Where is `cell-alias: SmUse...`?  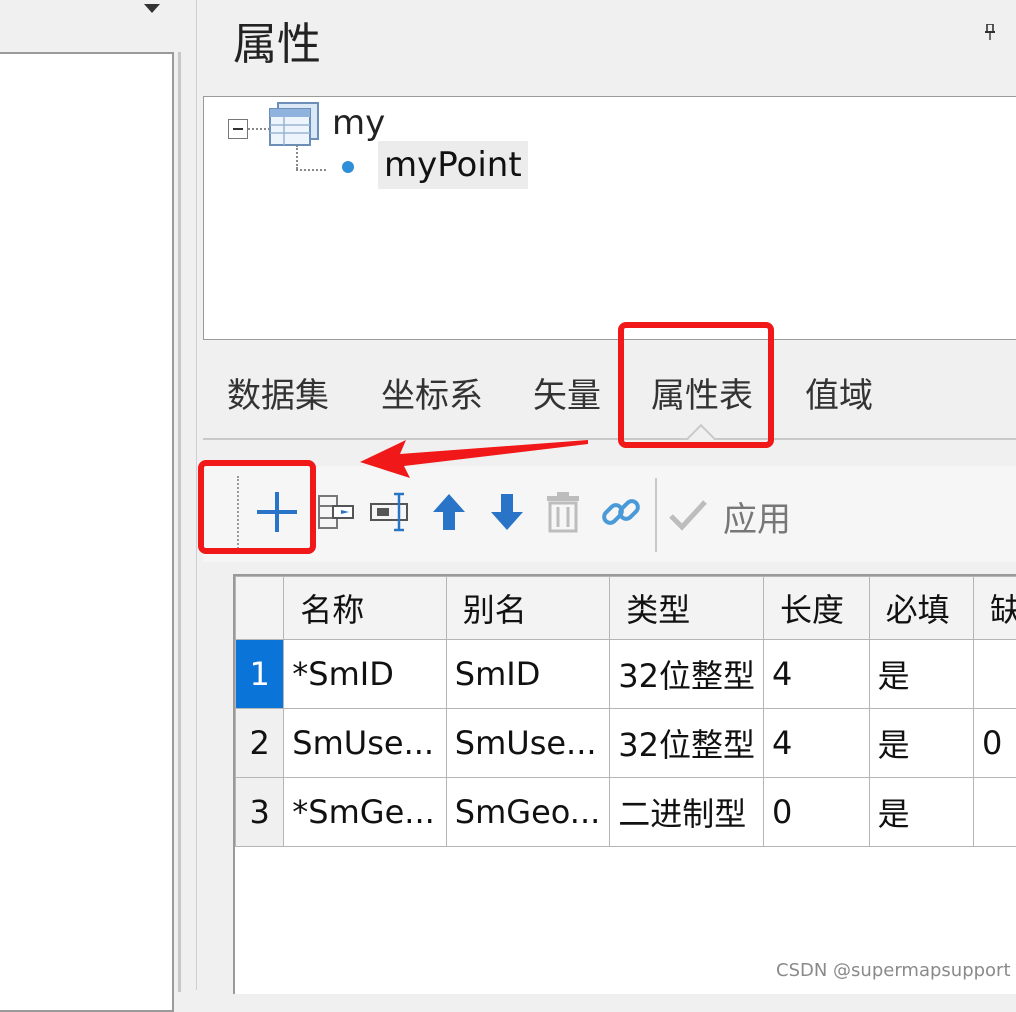
cell-alias: SmUse... is located at coordinates (527, 743).